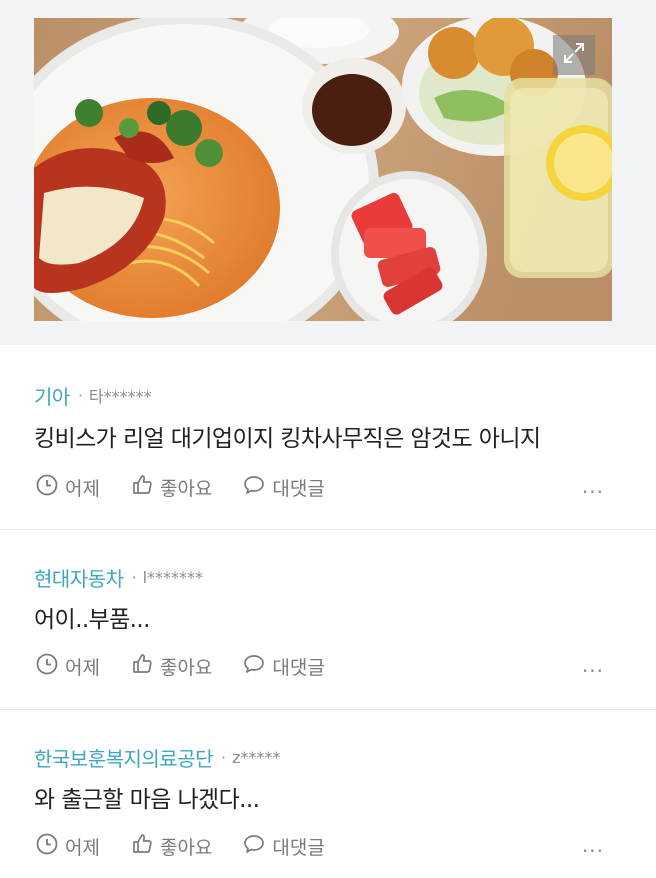 This screenshot has width=656, height=878. What do you see at coordinates (287, 439) in the screenshot?
I see `comment-text: 킹비스가 리얼 대기업이지 킹차사무직은 암것도 아니지` at bounding box center [287, 439].